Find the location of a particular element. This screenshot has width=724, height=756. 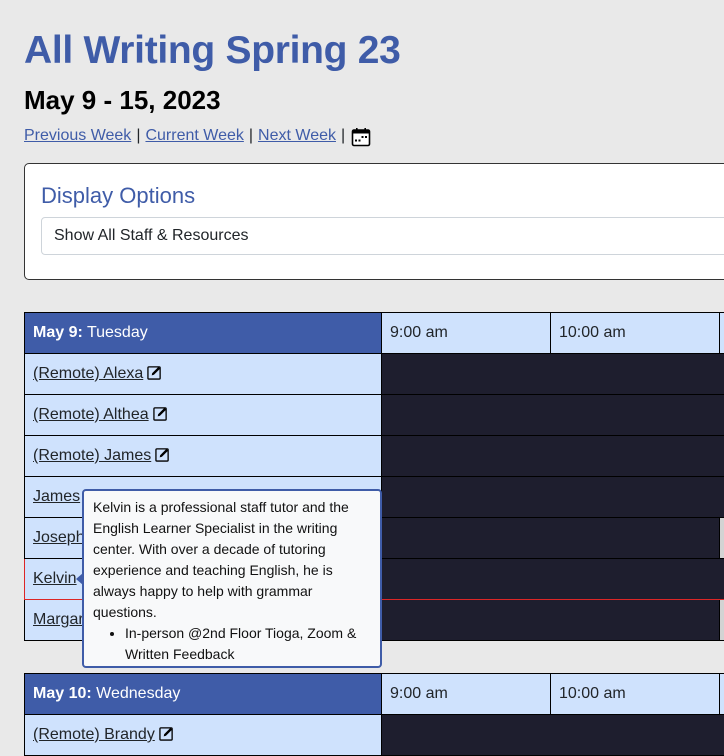

date-range: May 9 - 15, 2023 is located at coordinates (122, 100).